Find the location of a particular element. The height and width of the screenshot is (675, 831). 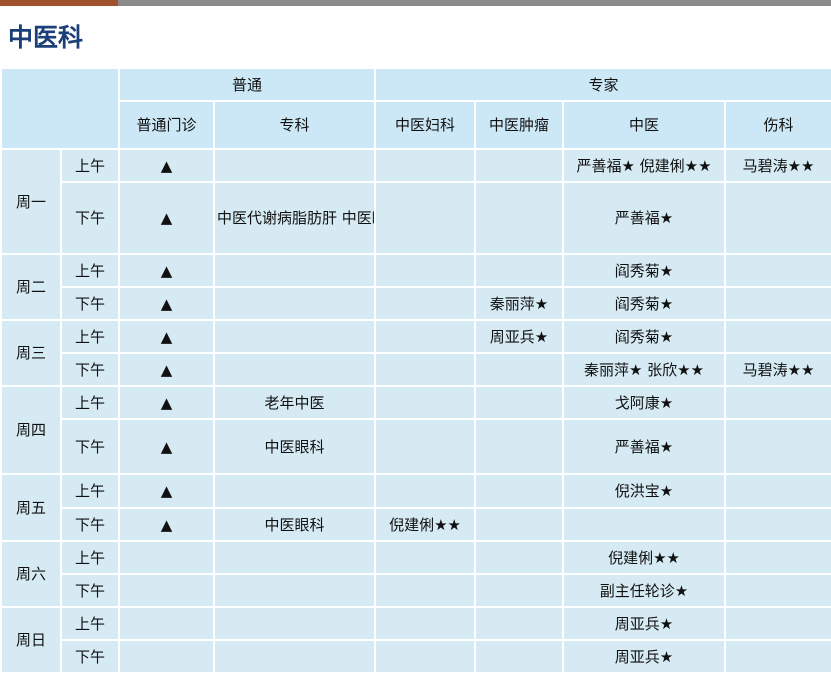

column-header-tcm: 中医 is located at coordinates (644, 125).